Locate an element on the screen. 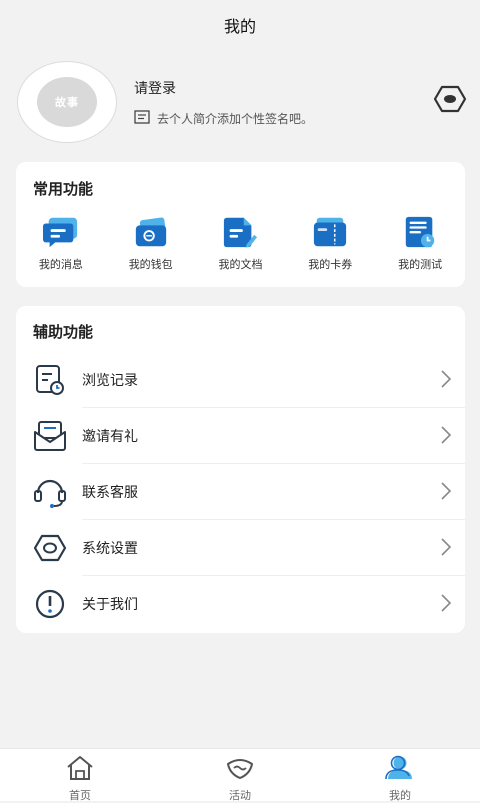 The height and width of the screenshot is (803, 480). menu-item-invite: 邀请有礼 is located at coordinates (240, 436).